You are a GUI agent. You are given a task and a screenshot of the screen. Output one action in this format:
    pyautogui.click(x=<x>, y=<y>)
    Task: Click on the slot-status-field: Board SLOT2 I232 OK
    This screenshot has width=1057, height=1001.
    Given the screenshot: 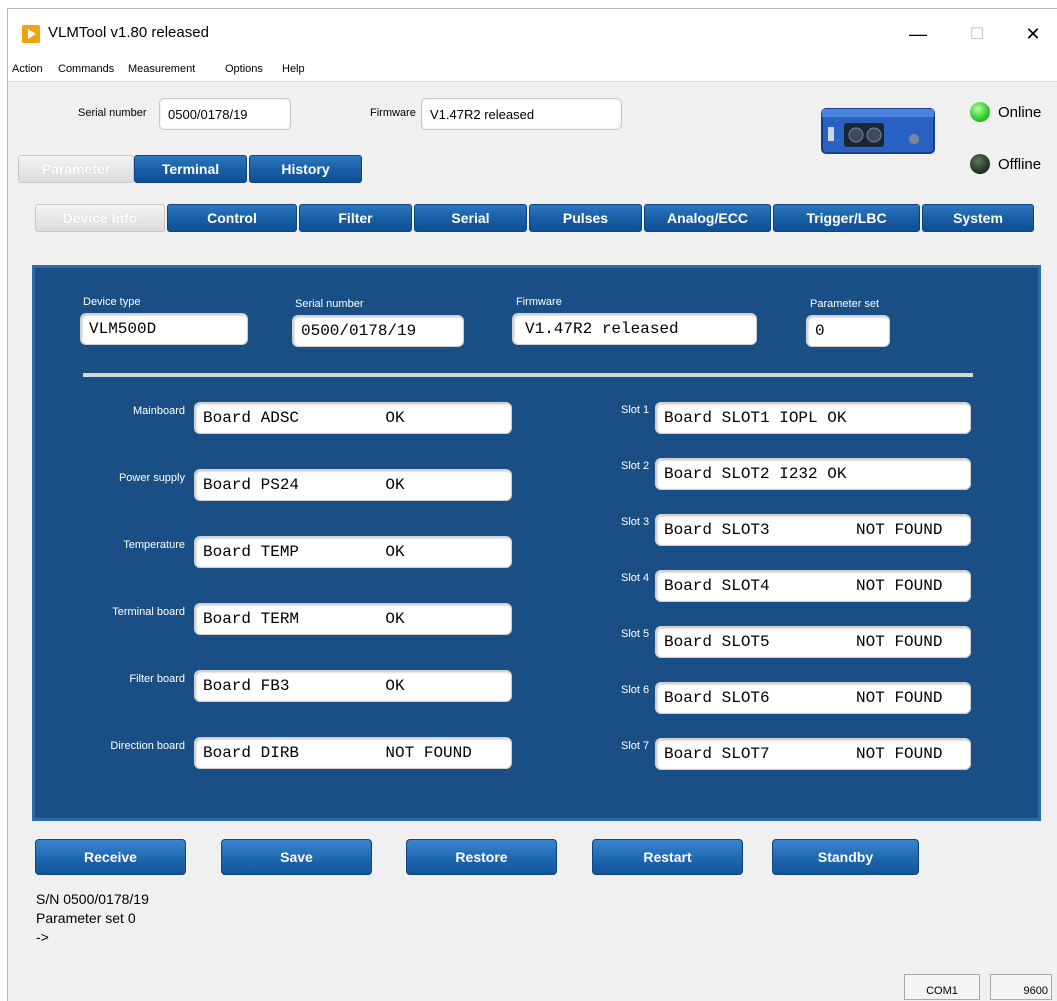 What is the action you would take?
    pyautogui.click(x=813, y=474)
    